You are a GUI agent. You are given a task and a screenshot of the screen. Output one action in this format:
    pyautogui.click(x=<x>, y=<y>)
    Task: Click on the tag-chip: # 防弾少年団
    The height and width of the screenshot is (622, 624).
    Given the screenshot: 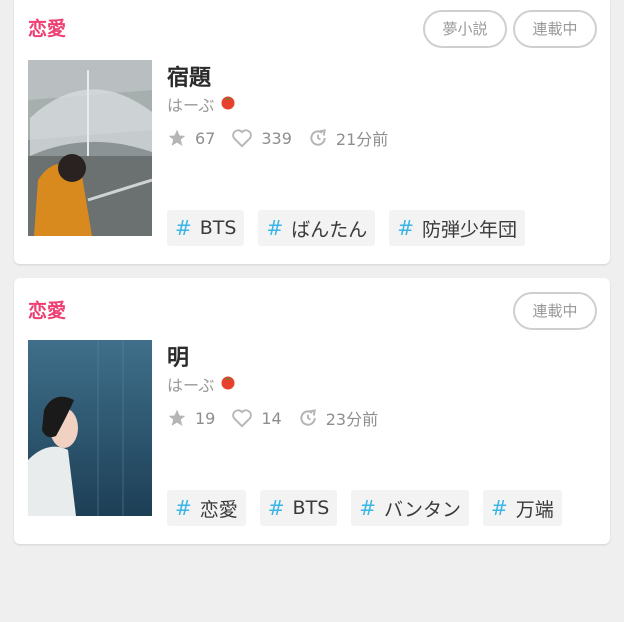 What is the action you would take?
    pyautogui.click(x=457, y=228)
    